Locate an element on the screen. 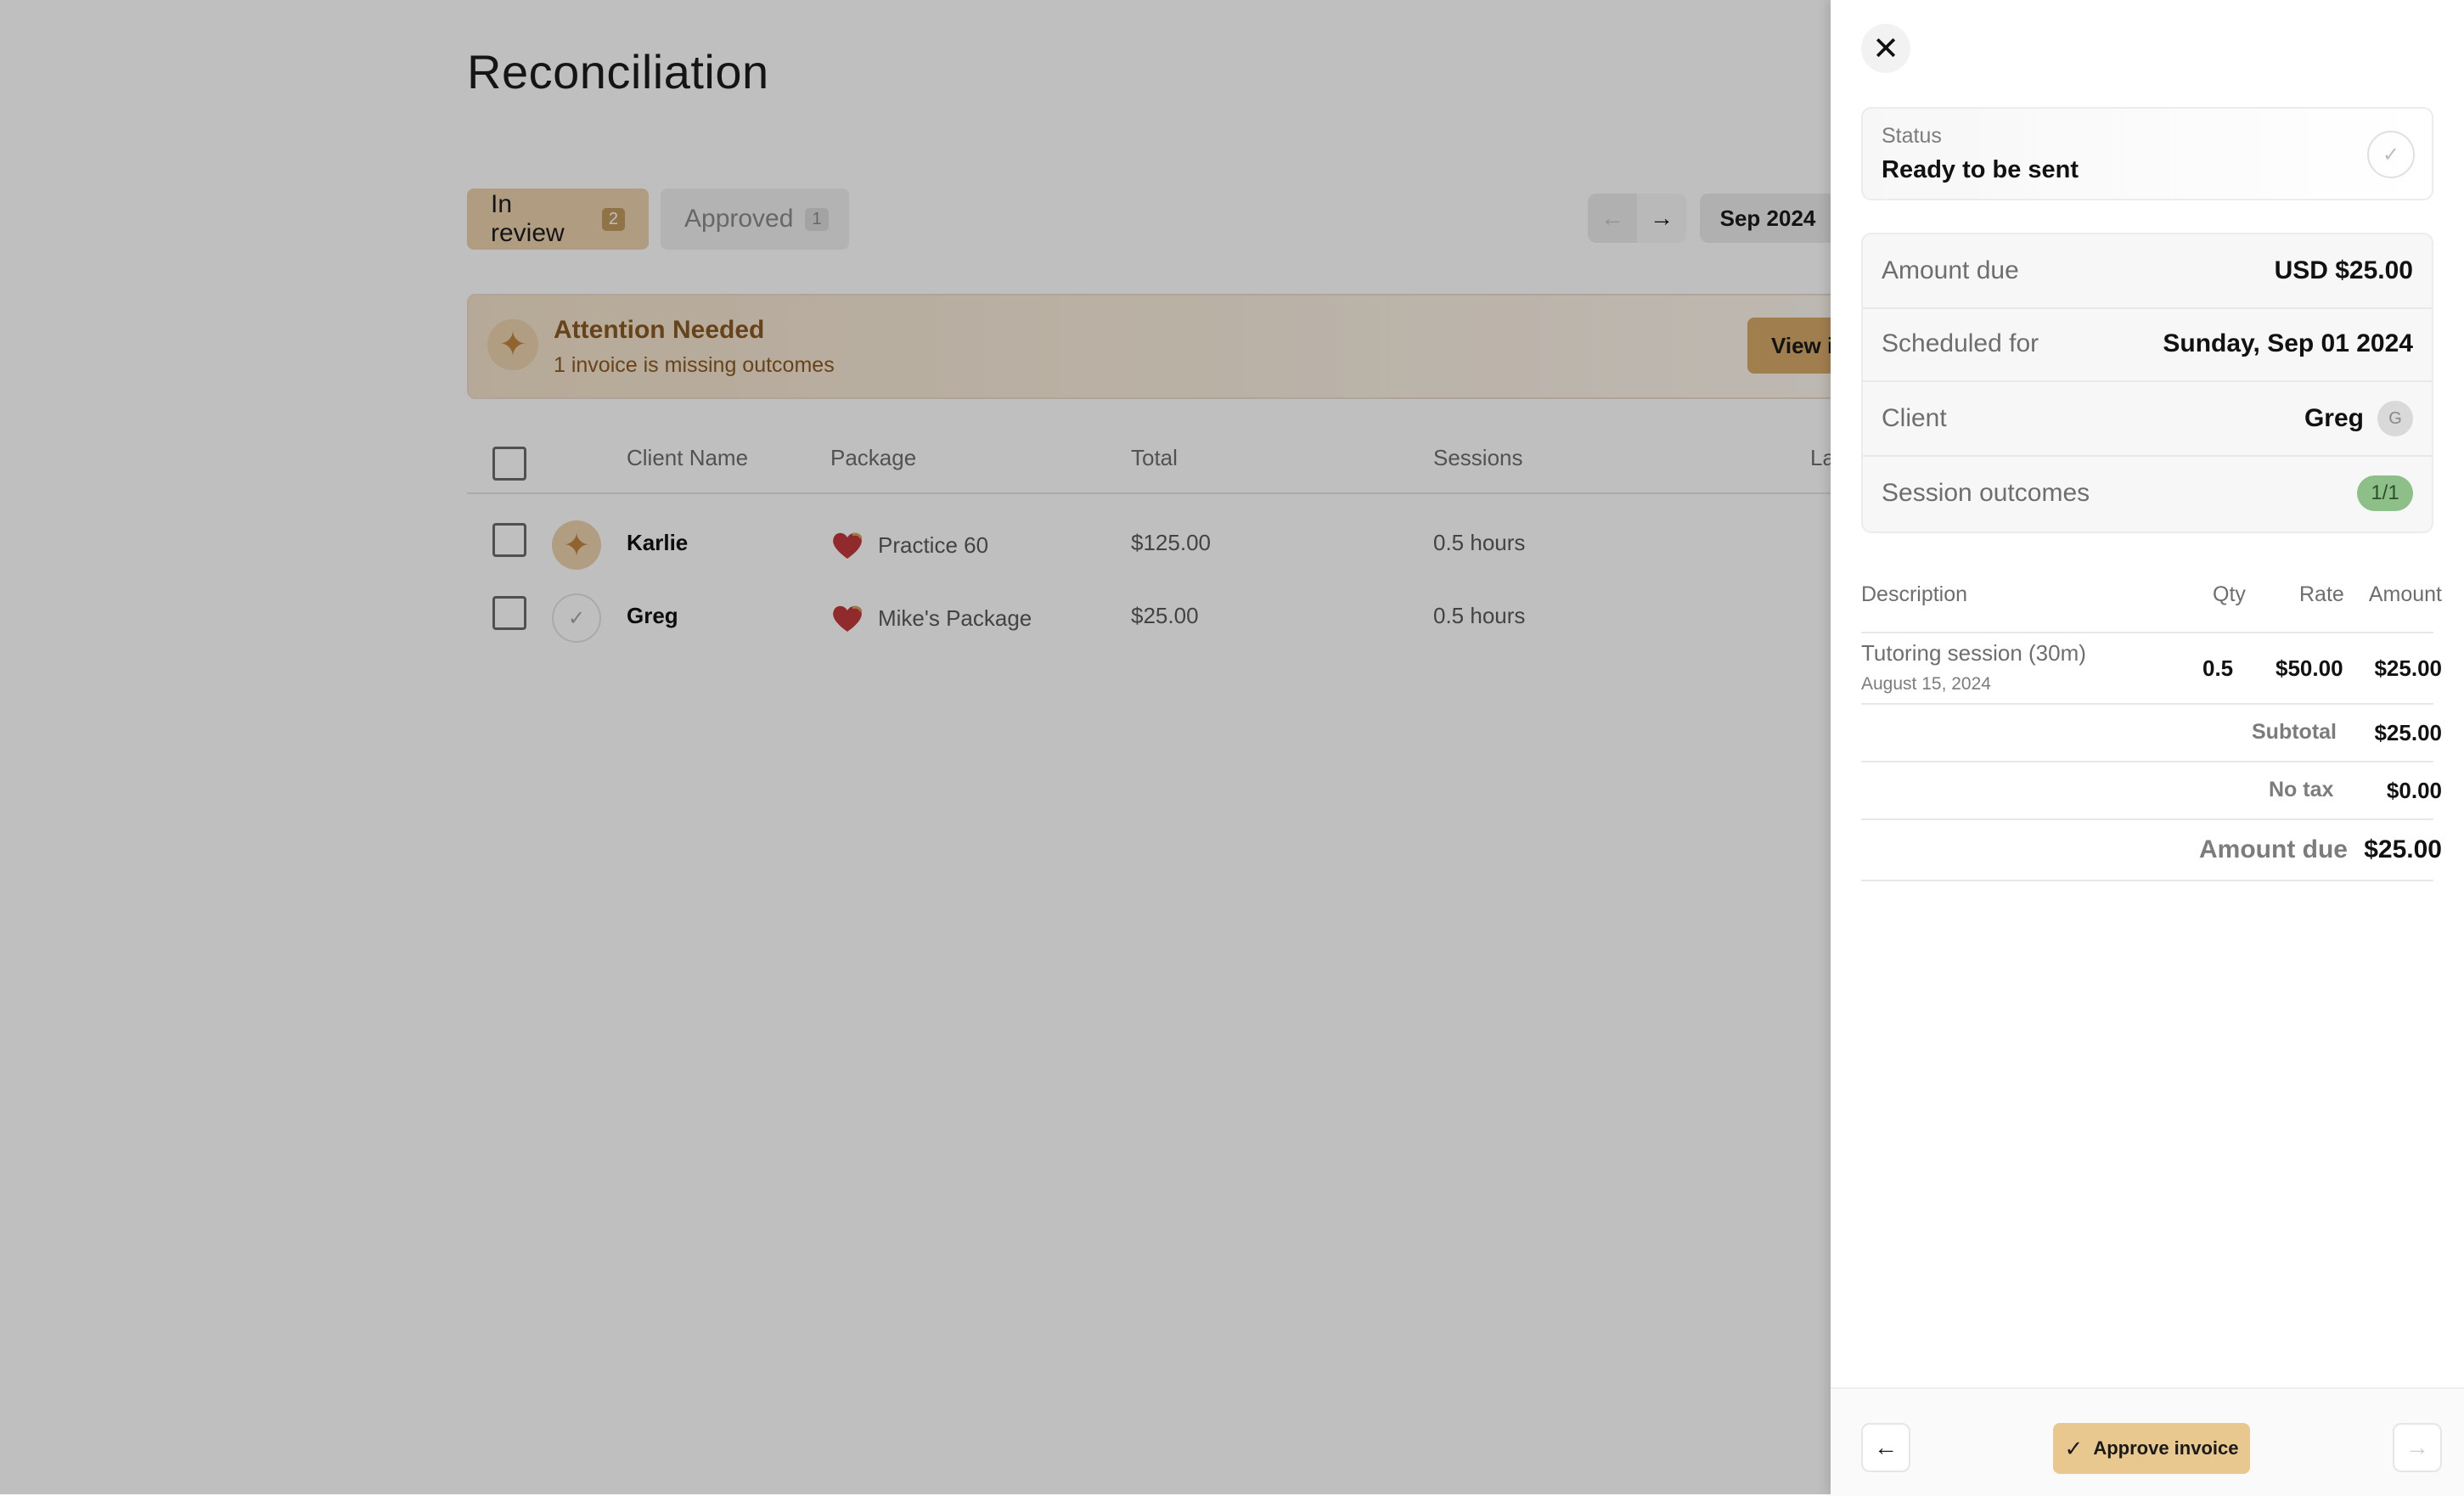  amount-due-value: USD $25.00 is located at coordinates (2343, 270).